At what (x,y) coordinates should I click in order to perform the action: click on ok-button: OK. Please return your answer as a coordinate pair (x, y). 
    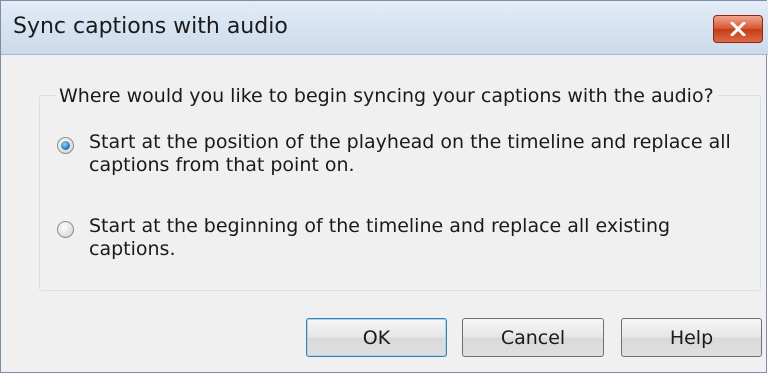
    Looking at the image, I should click on (376, 337).